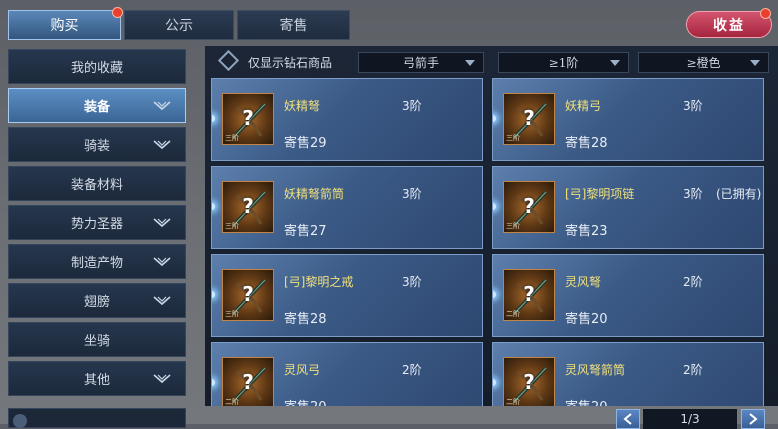  Describe the element at coordinates (583, 106) in the screenshot. I see `item-name: 妖精弓` at that location.